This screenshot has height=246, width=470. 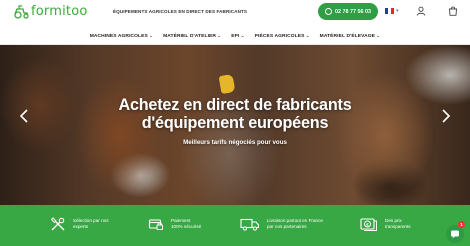 What do you see at coordinates (461, 224) in the screenshot?
I see `notification-badge: 1` at bounding box center [461, 224].